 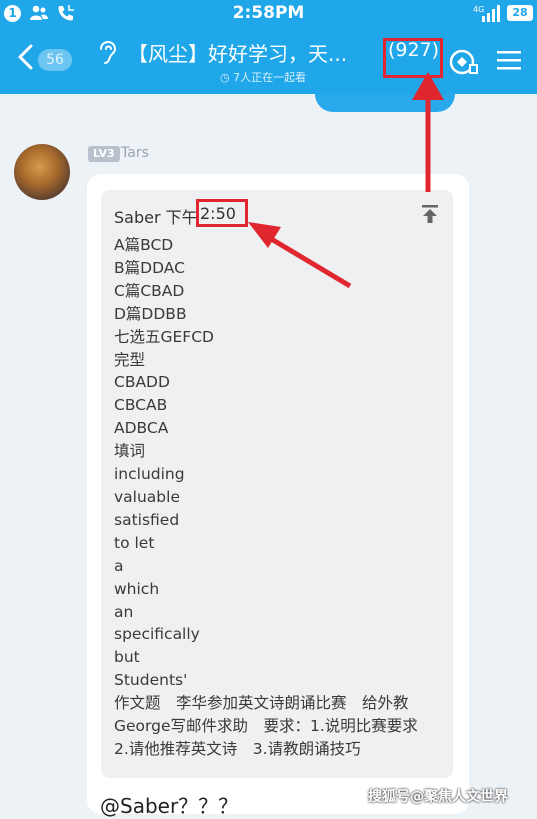 I want to click on annotation-arrowhead-up, so click(x=428, y=86).